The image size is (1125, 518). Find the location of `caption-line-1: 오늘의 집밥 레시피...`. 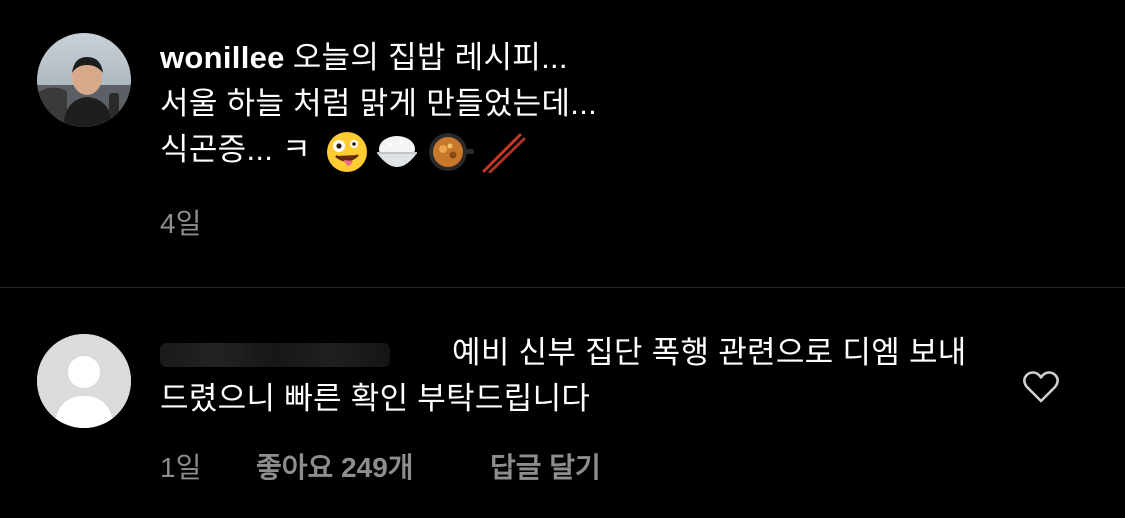

caption-line-1: 오늘의 집밥 레시피... is located at coordinates (430, 57).